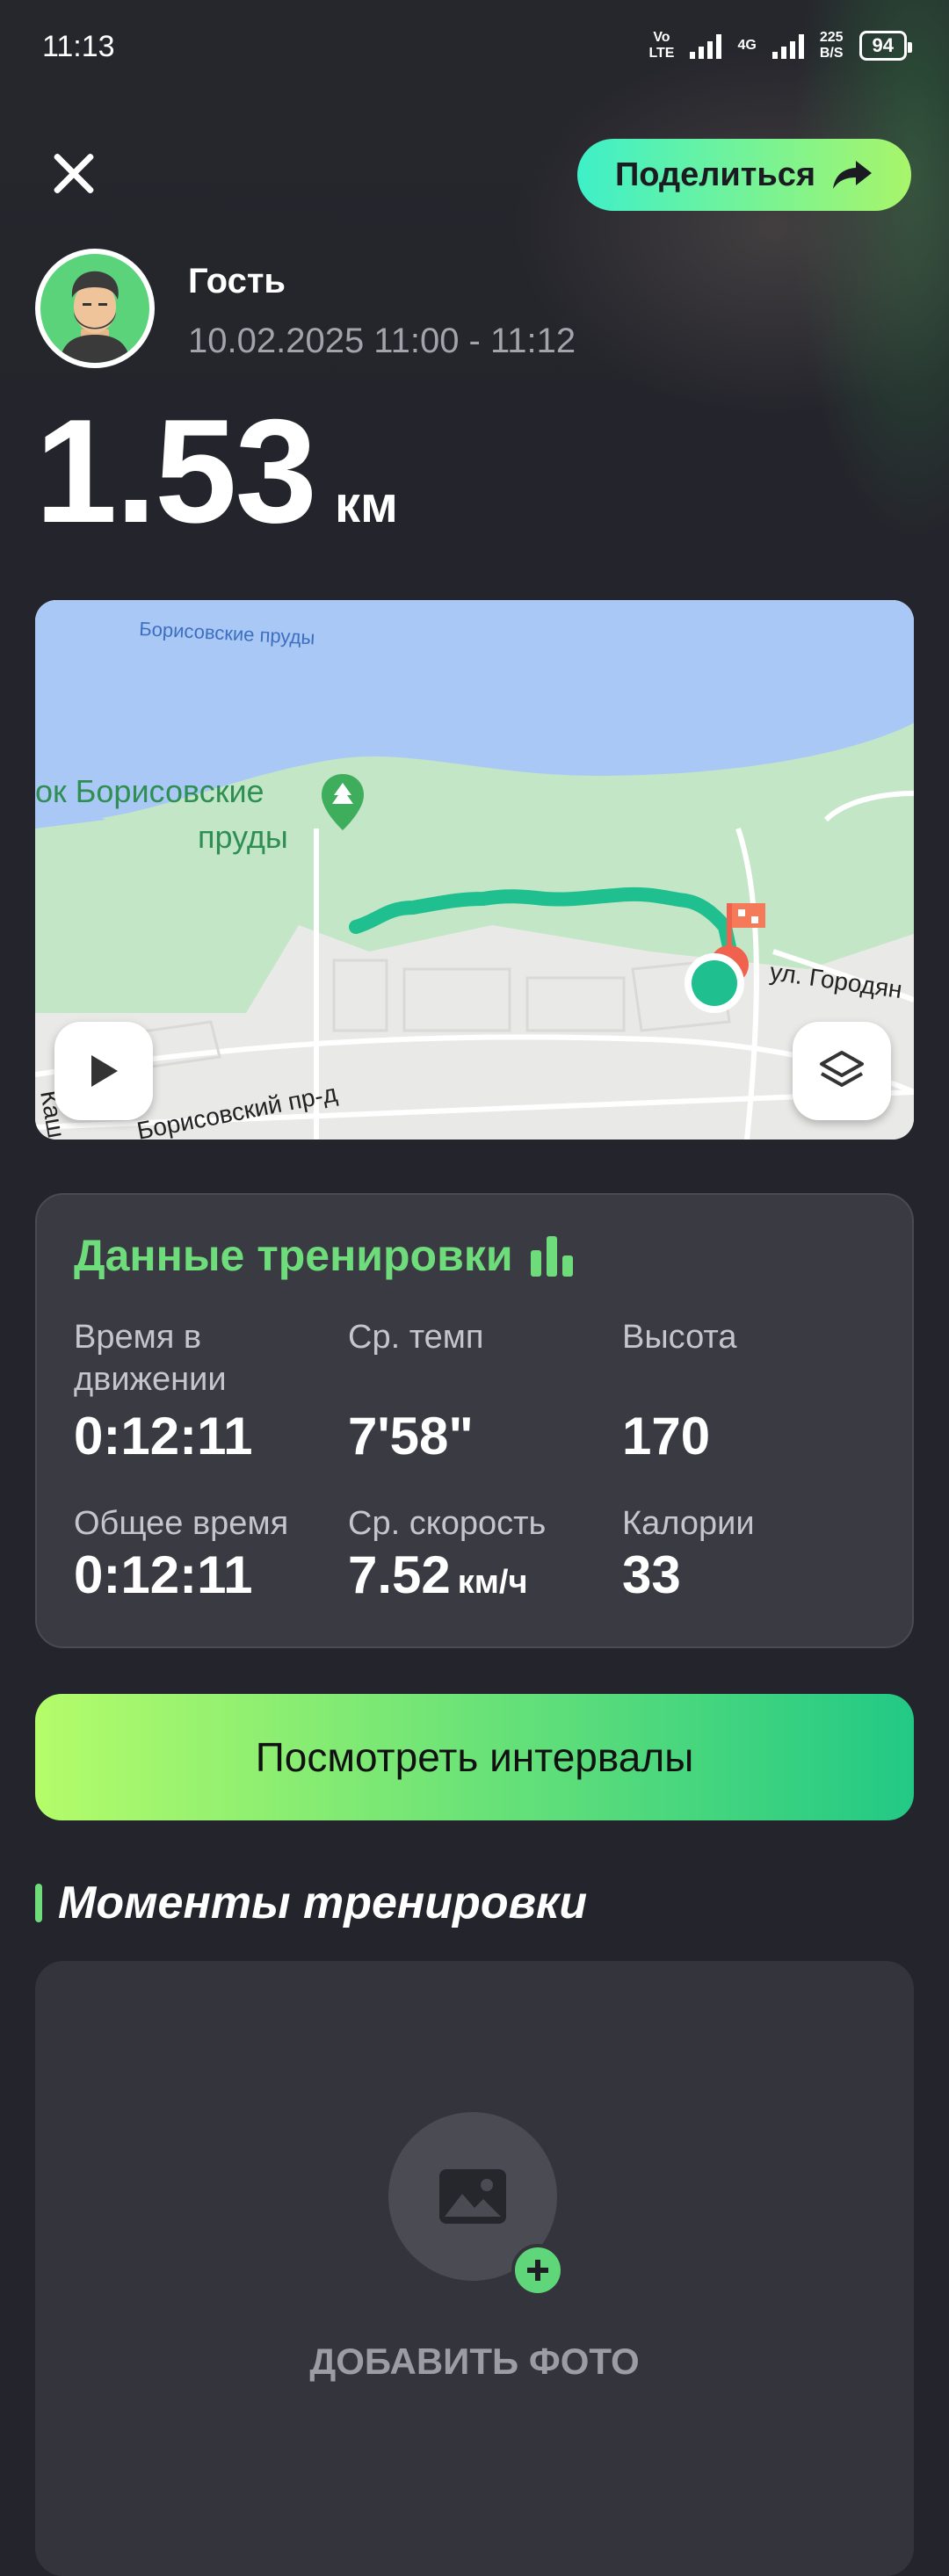  I want to click on distance-unit: км, so click(366, 504).